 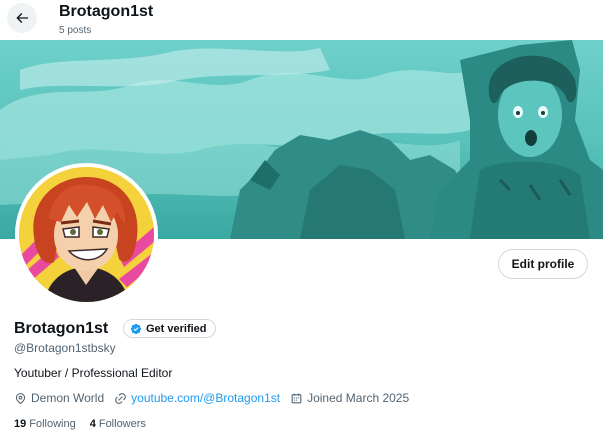 I want to click on posts-count: 5 posts, so click(x=75, y=30).